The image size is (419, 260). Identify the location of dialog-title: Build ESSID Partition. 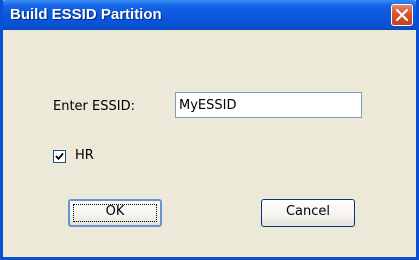
(86, 14).